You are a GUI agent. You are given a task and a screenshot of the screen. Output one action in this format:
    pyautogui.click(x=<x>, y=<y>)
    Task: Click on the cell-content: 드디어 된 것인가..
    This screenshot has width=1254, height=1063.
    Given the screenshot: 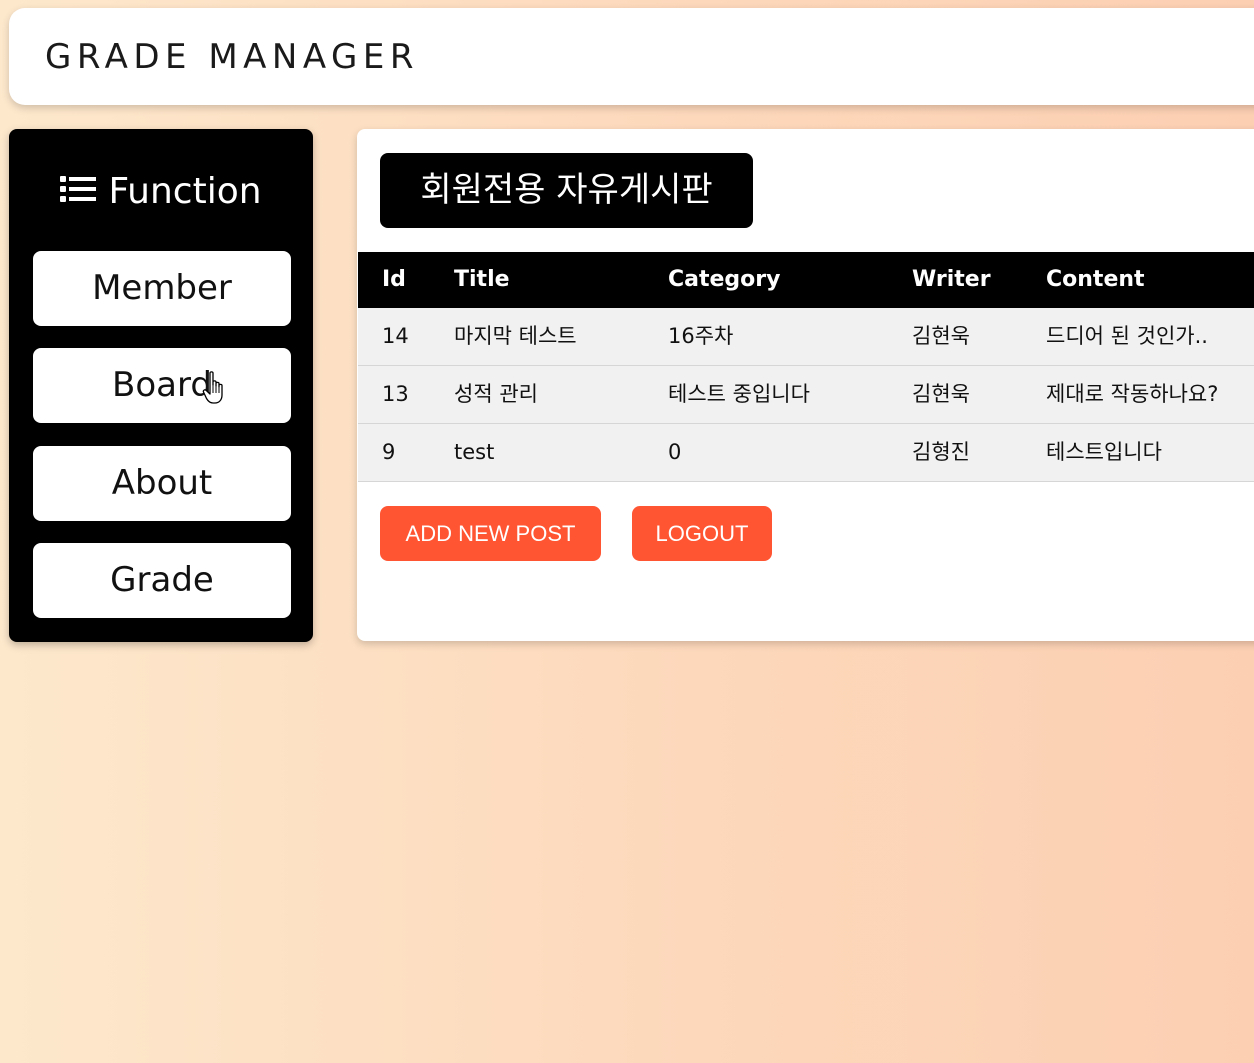 What is the action you would take?
    pyautogui.click(x=1127, y=336)
    